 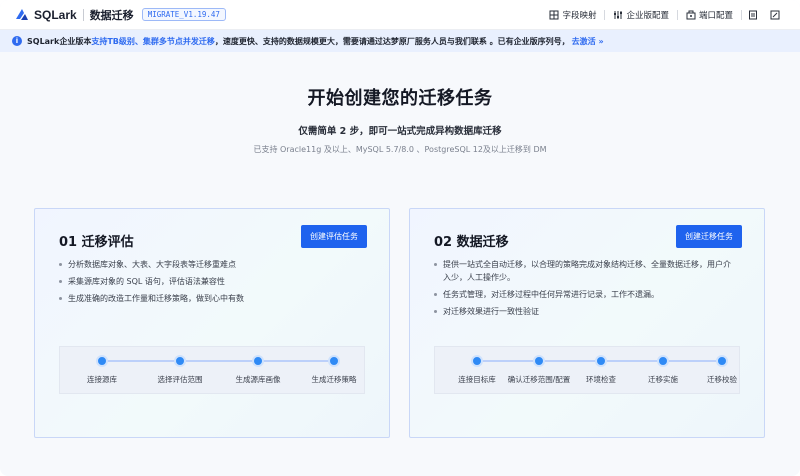 What do you see at coordinates (102, 379) in the screenshot?
I see `step-label: 连接源库` at bounding box center [102, 379].